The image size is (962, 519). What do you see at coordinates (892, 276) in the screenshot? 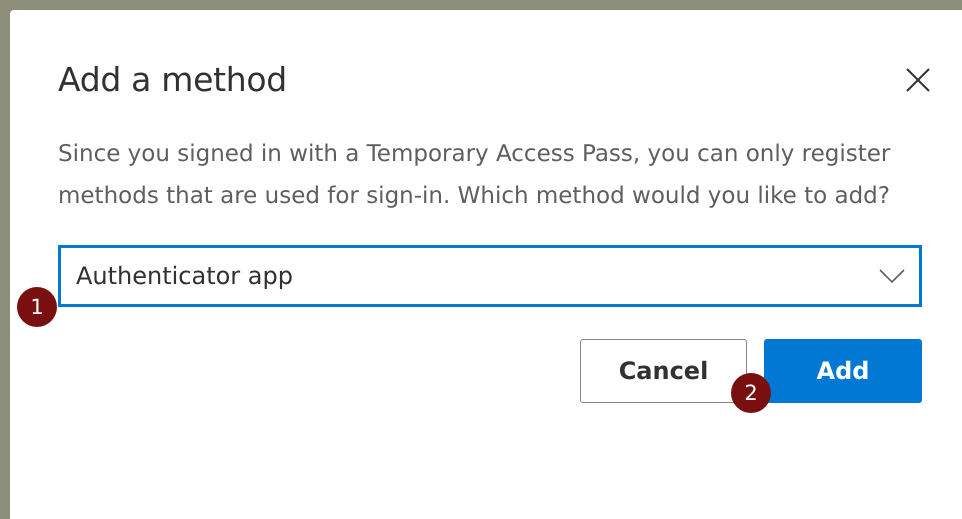
I see `chevron-down-icon` at bounding box center [892, 276].